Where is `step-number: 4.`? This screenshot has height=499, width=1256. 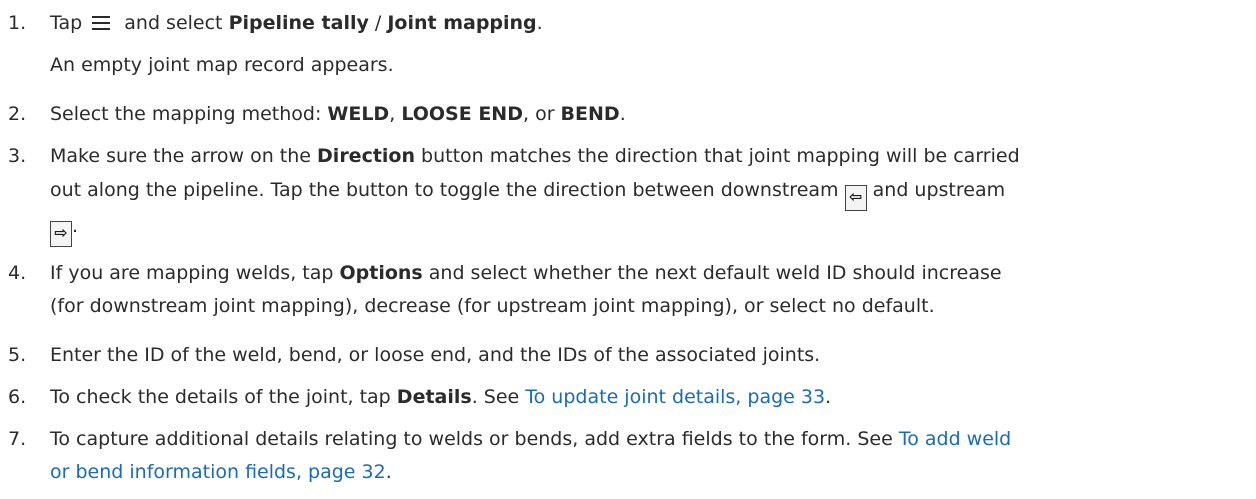 step-number: 4. is located at coordinates (17, 273).